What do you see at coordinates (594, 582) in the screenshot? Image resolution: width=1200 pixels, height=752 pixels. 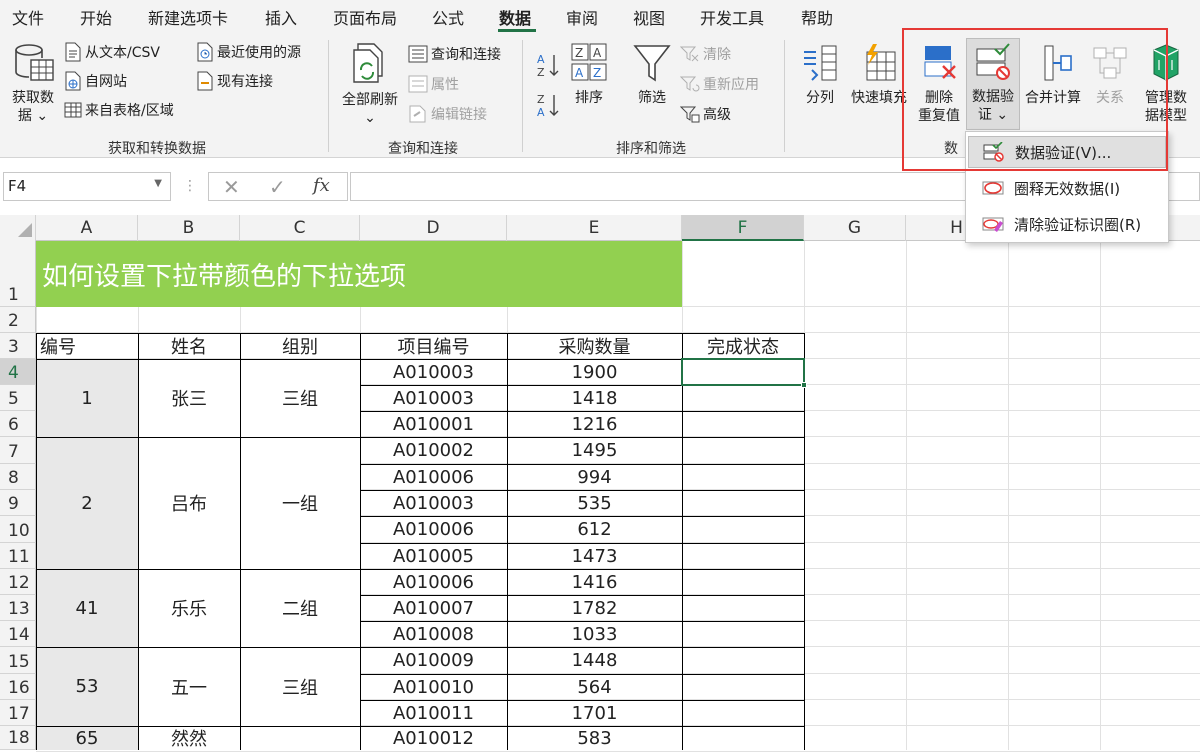 I see `item-qty-cell: 1416` at bounding box center [594, 582].